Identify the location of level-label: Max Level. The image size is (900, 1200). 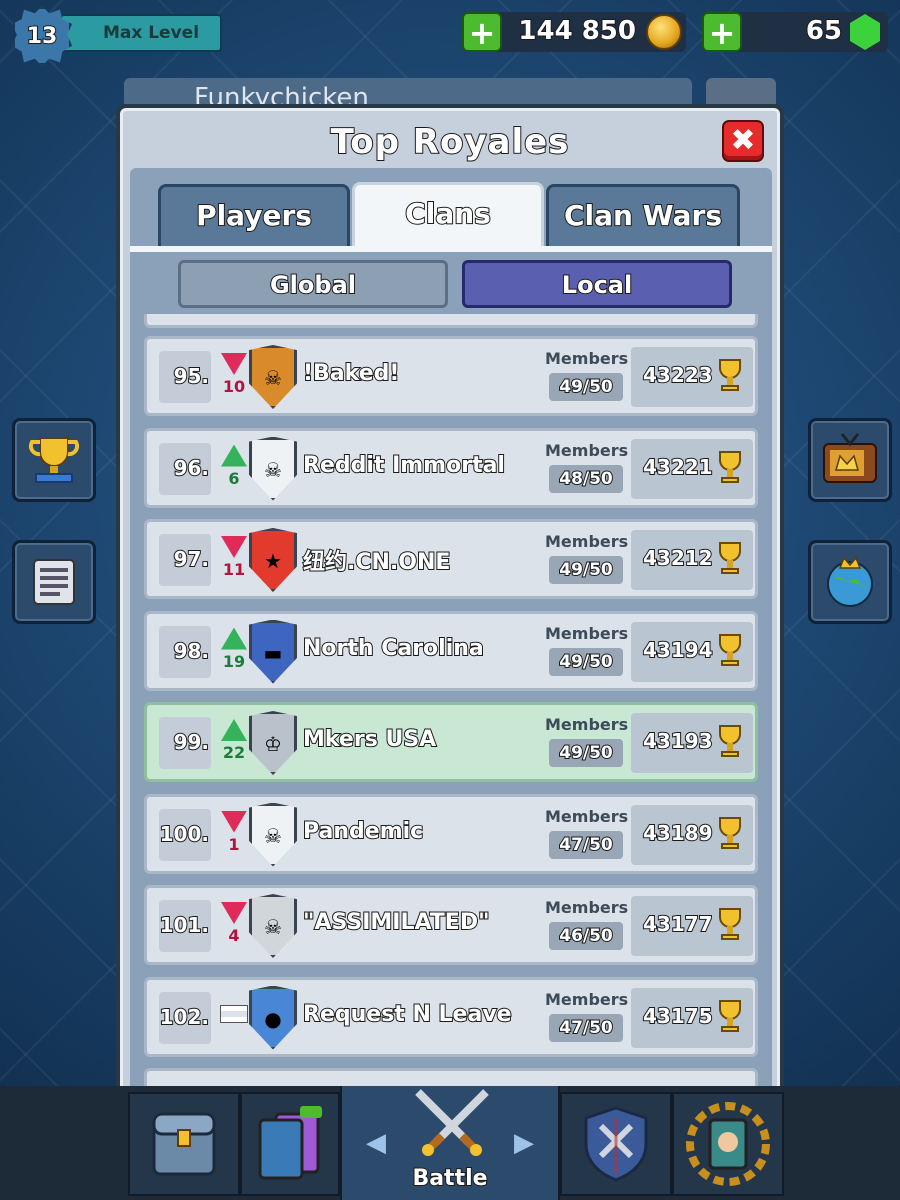
(141, 33).